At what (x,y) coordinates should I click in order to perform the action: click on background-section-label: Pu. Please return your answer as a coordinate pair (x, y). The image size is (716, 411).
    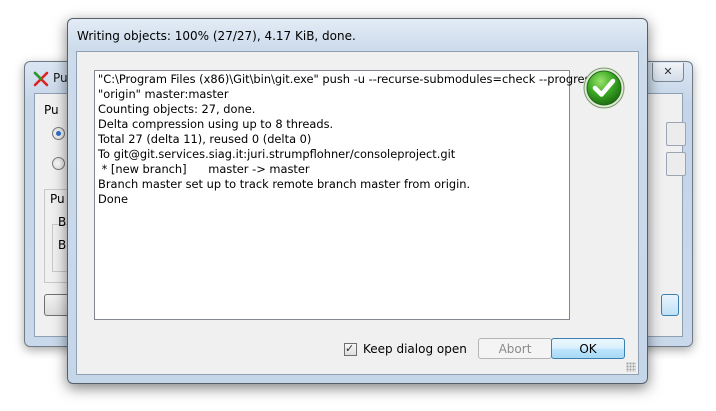
    Looking at the image, I should click on (51, 110).